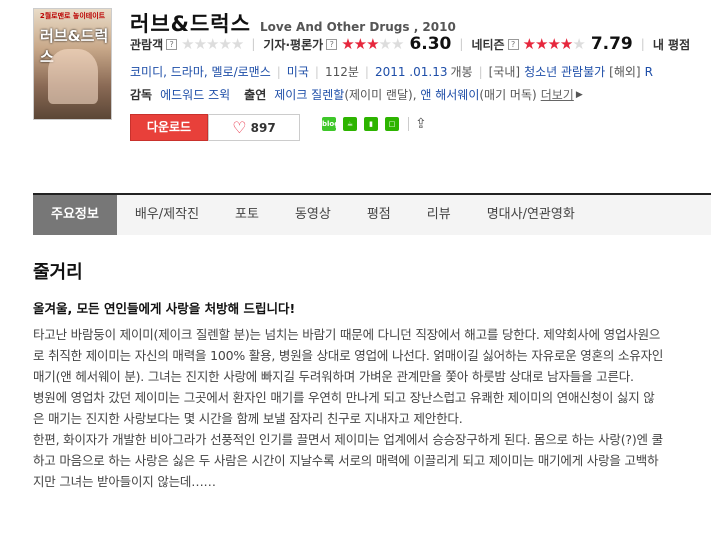 The height and width of the screenshot is (535, 711). What do you see at coordinates (141, 95) in the screenshot?
I see `director-label: 감독` at bounding box center [141, 95].